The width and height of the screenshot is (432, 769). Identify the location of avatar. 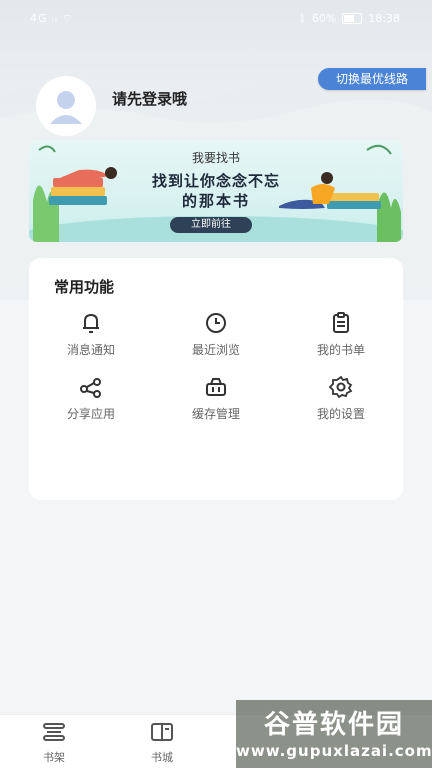
(66, 106).